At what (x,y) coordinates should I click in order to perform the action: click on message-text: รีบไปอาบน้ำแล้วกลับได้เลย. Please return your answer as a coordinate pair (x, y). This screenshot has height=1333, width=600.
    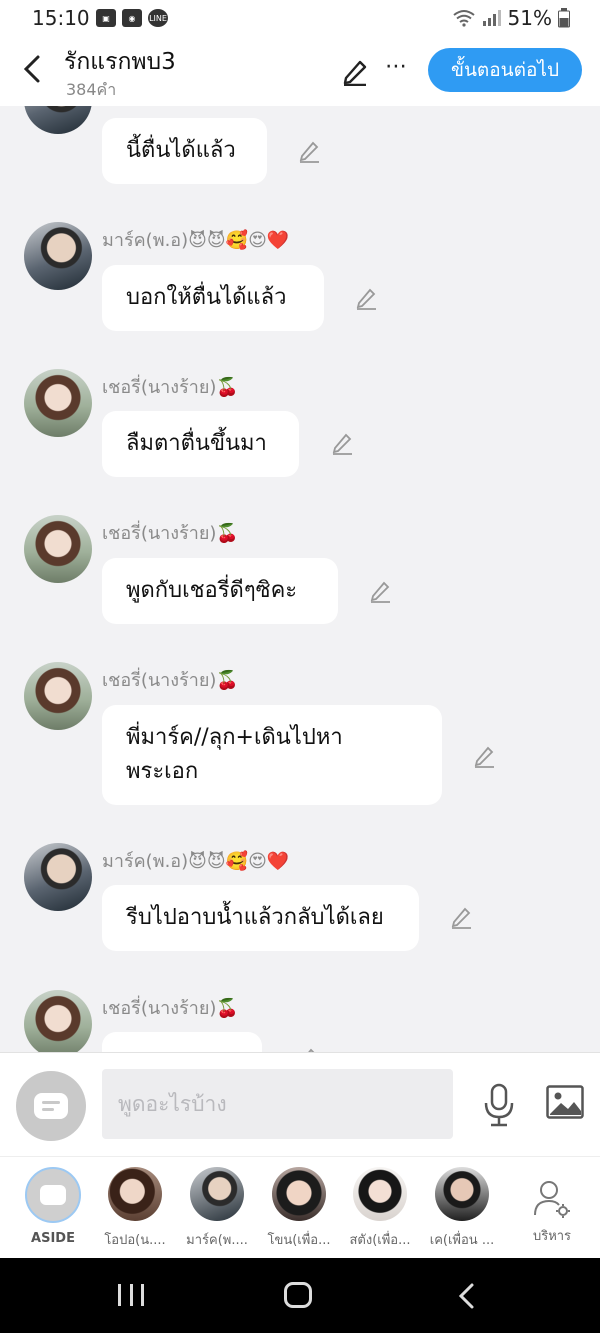
    Looking at the image, I should click on (255, 917).